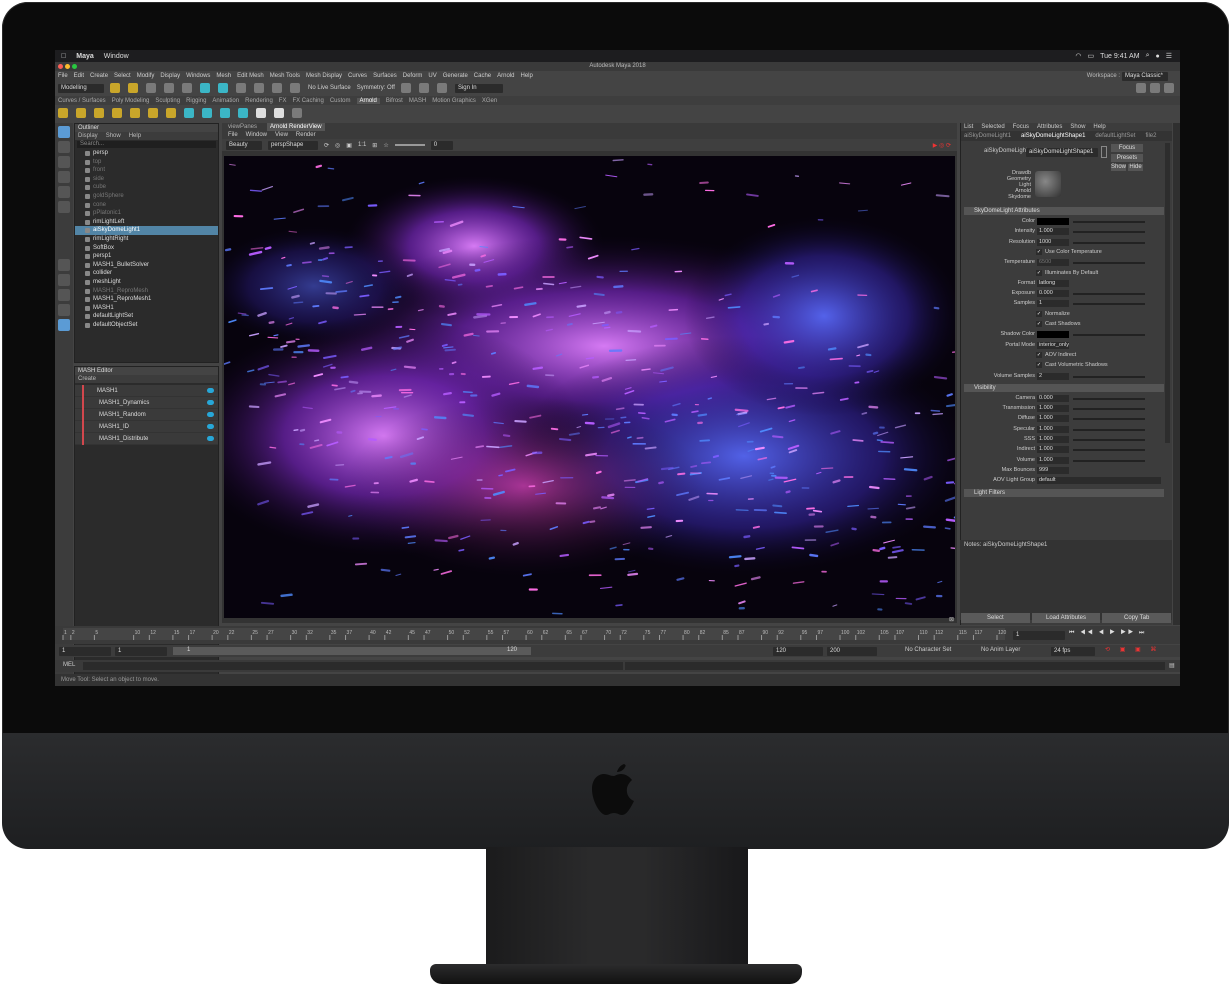  What do you see at coordinates (146, 187) in the screenshot?
I see `outliner-item: cube` at bounding box center [146, 187].